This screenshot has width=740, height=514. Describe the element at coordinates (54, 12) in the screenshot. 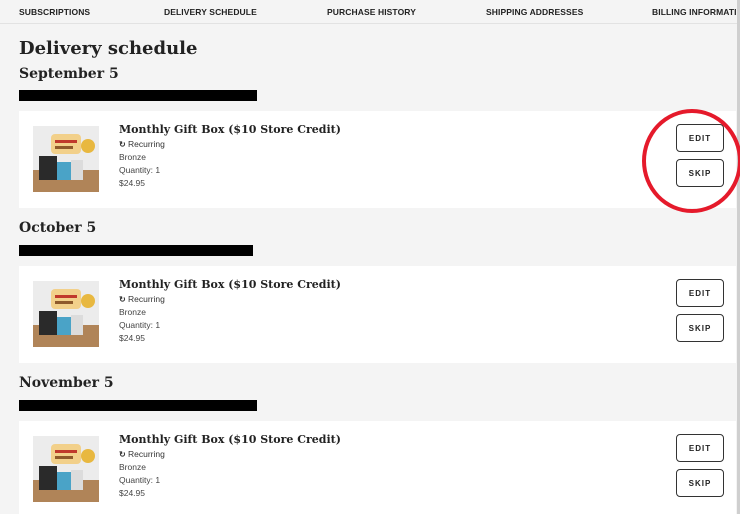

I see `nav-subscriptions: SUBSCRIPTIONS` at that location.